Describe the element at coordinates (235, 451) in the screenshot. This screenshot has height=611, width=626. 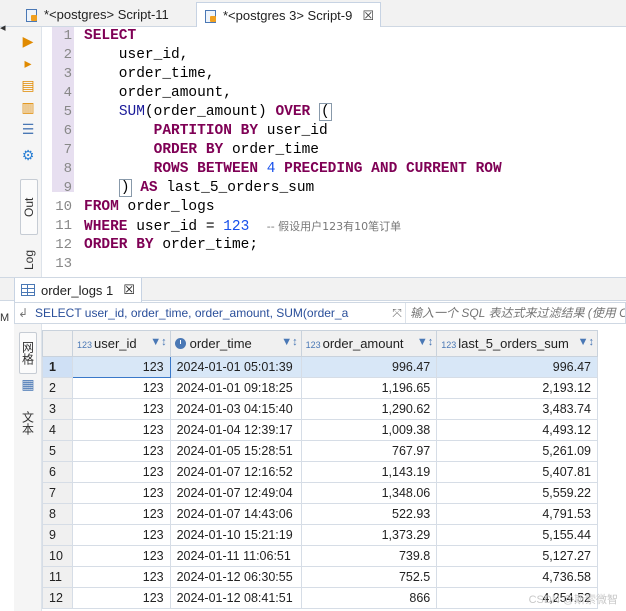
I see `table-cell-order-time: 2024-01-05 15:28:51` at that location.